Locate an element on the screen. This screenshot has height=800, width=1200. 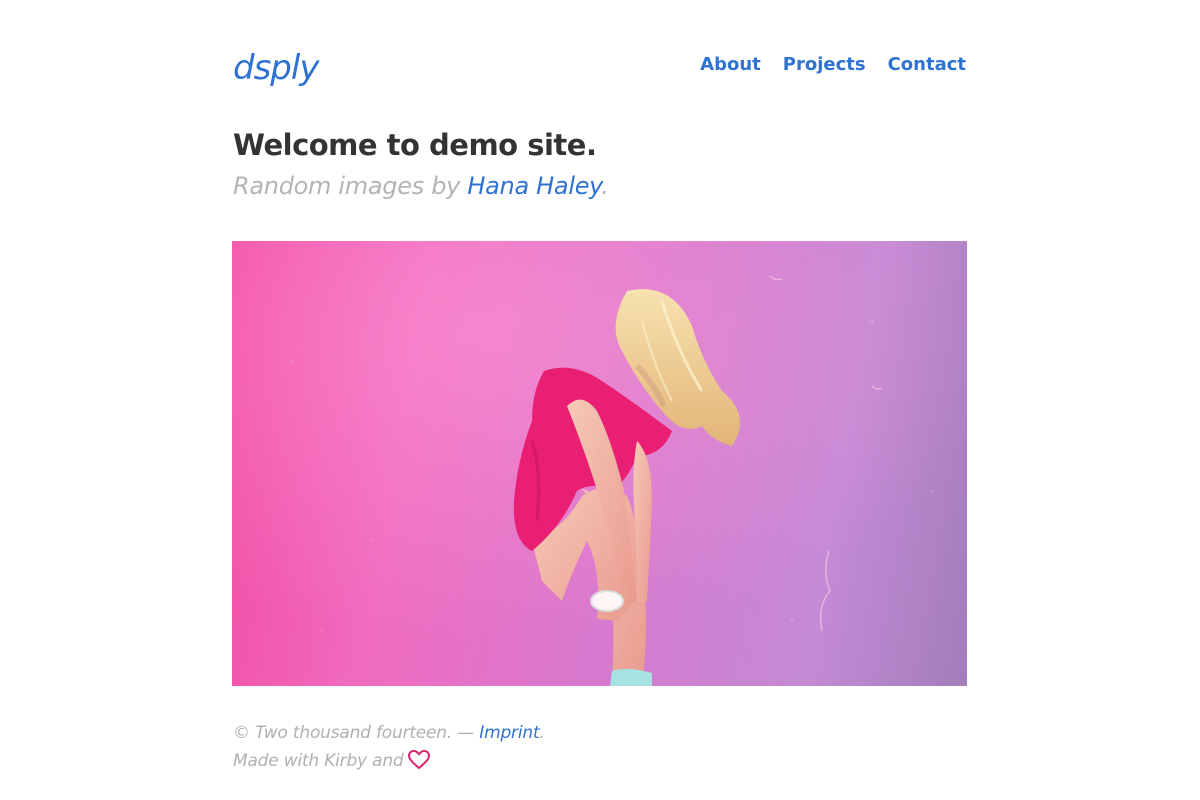
footer-copyright-line: © Two thousand fourteen. — Imprint. is located at coordinates (389, 733).